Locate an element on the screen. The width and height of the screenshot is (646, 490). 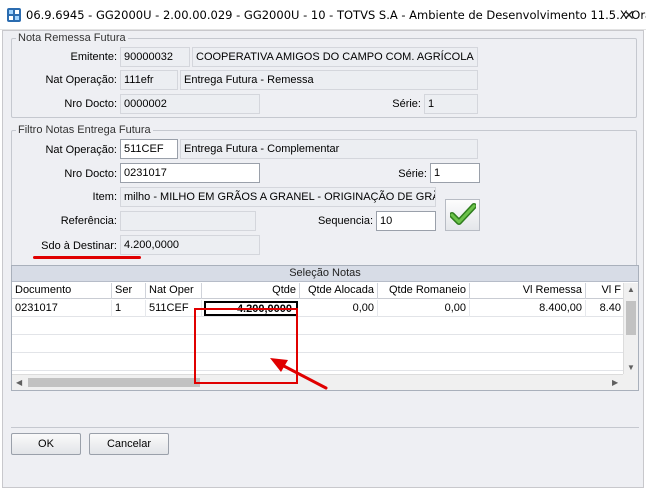
col-documento: Documento is located at coordinates (62, 291).